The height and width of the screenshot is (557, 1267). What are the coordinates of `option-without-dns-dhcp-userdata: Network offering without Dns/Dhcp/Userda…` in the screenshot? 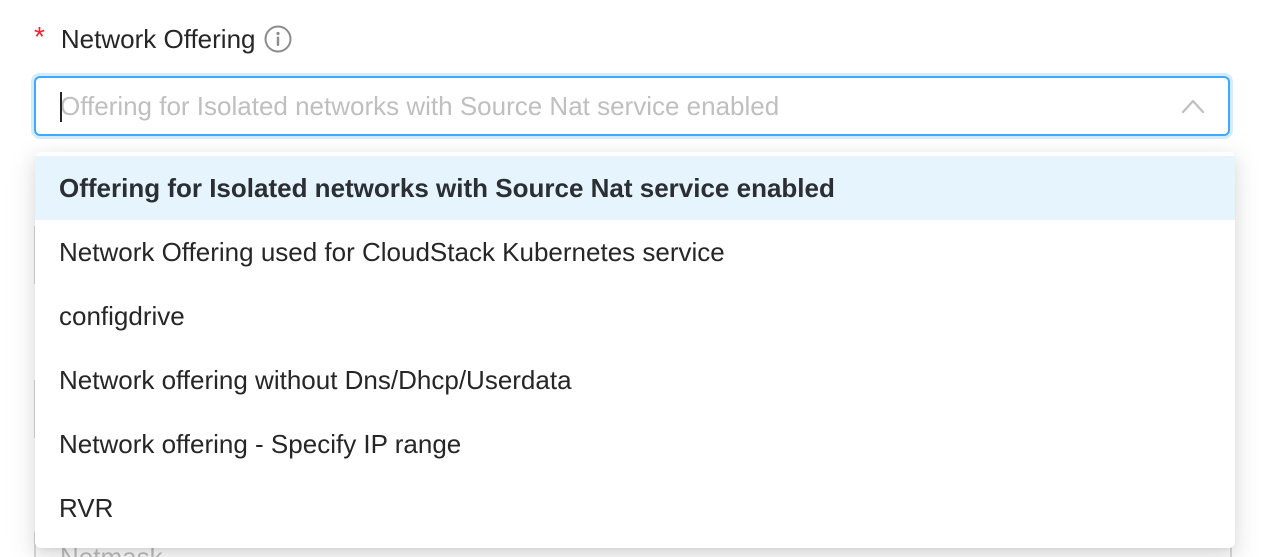 It's located at (635, 380).